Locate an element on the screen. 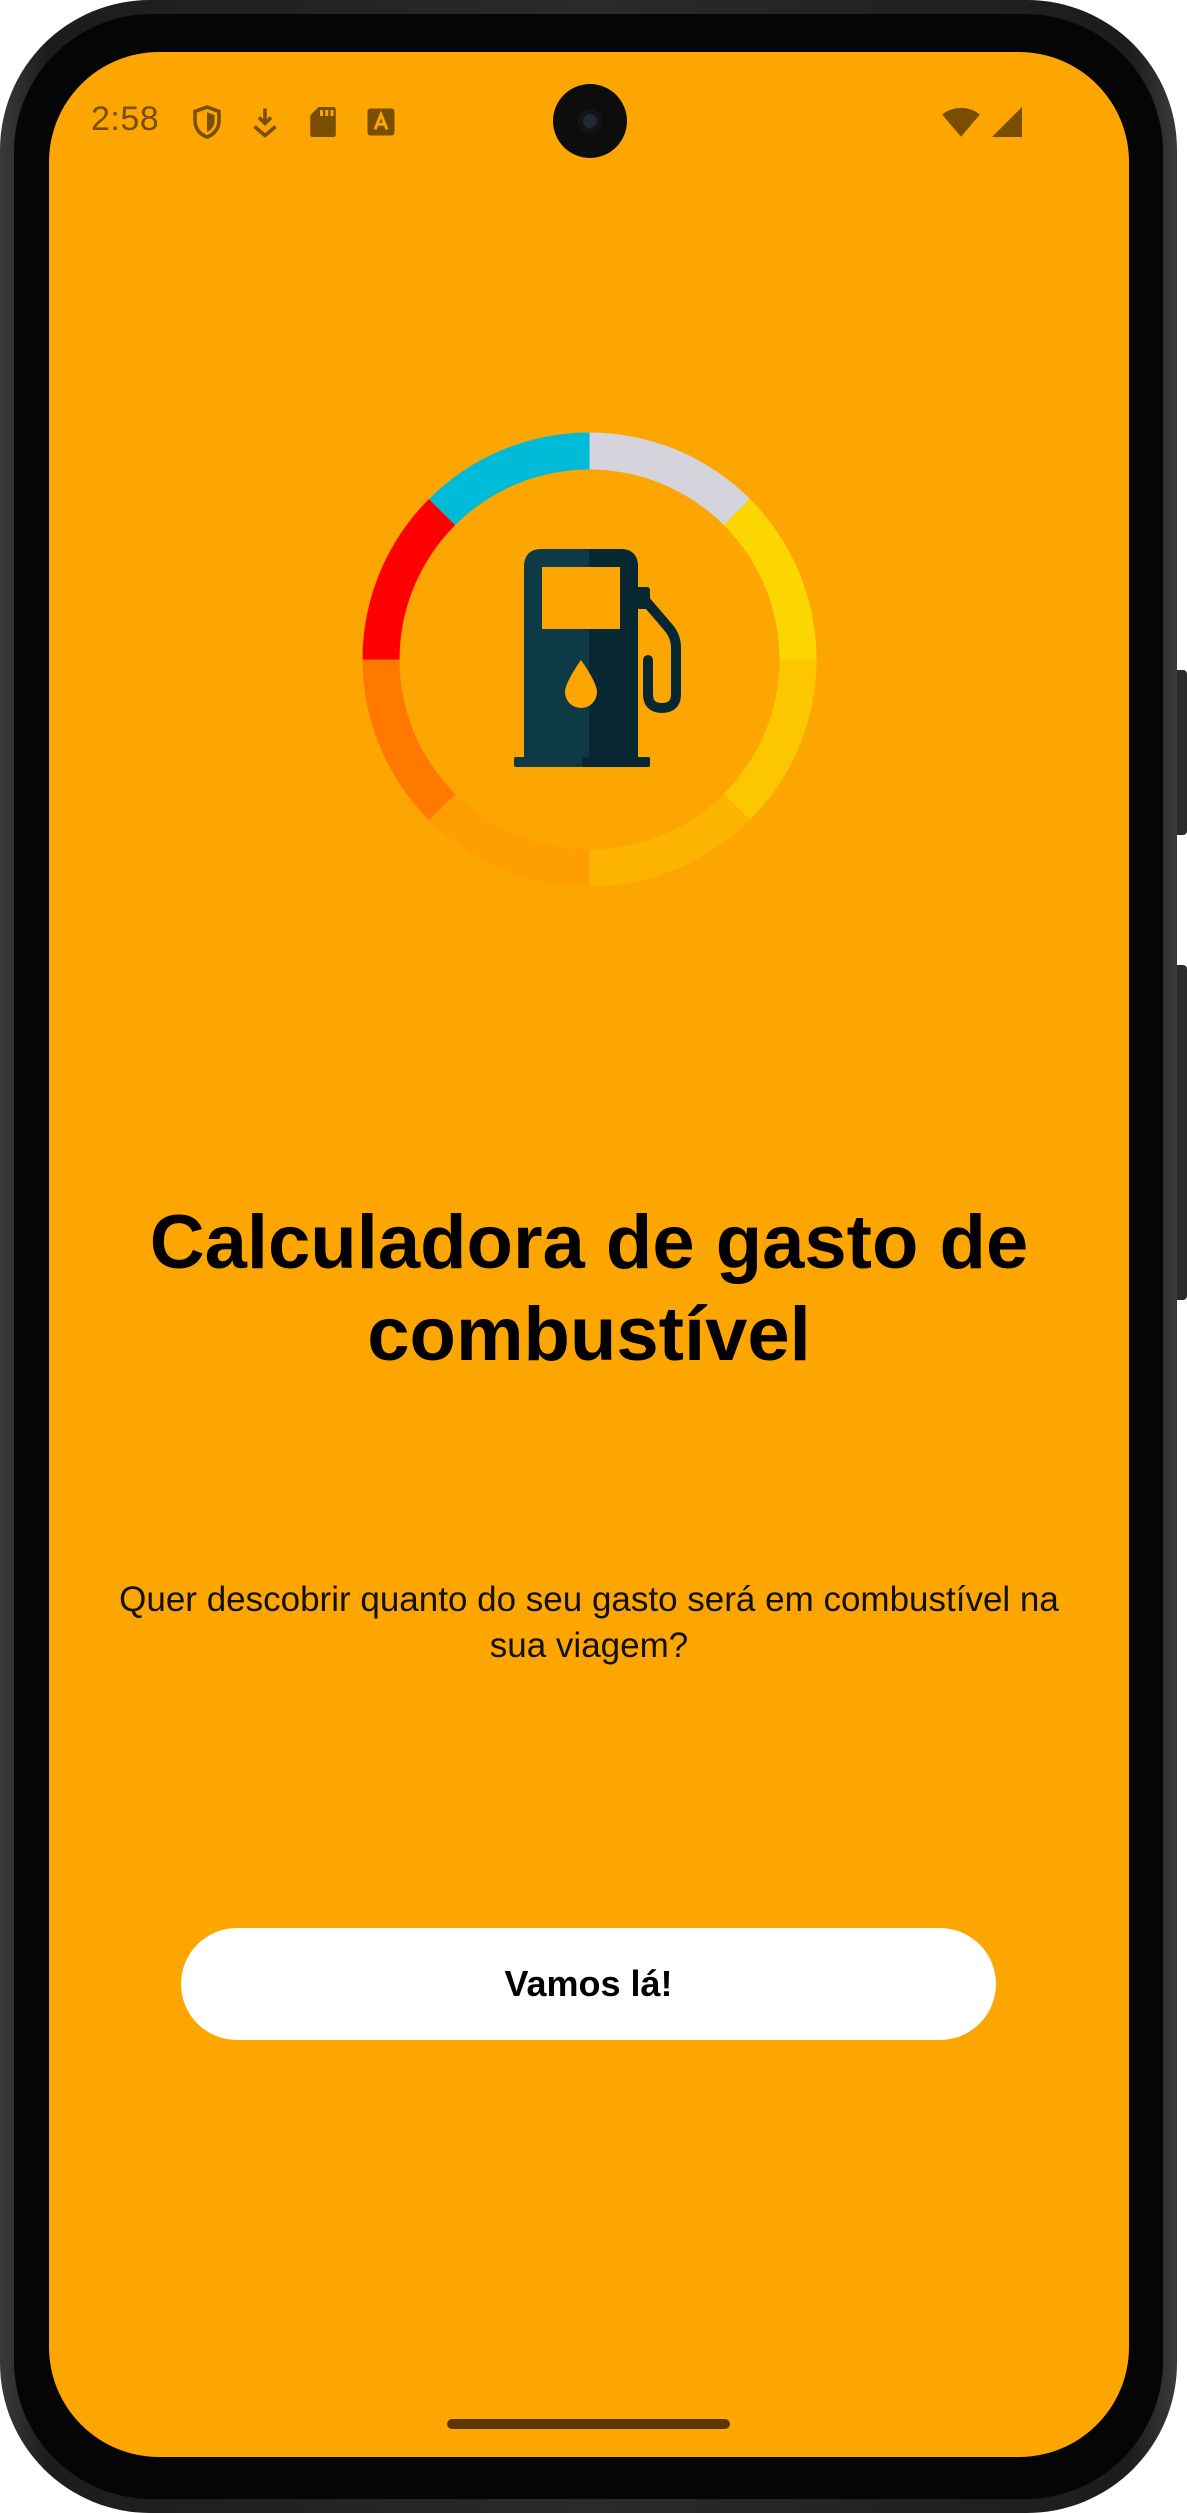 The height and width of the screenshot is (2513, 1187). front-camera is located at coordinates (590, 121).